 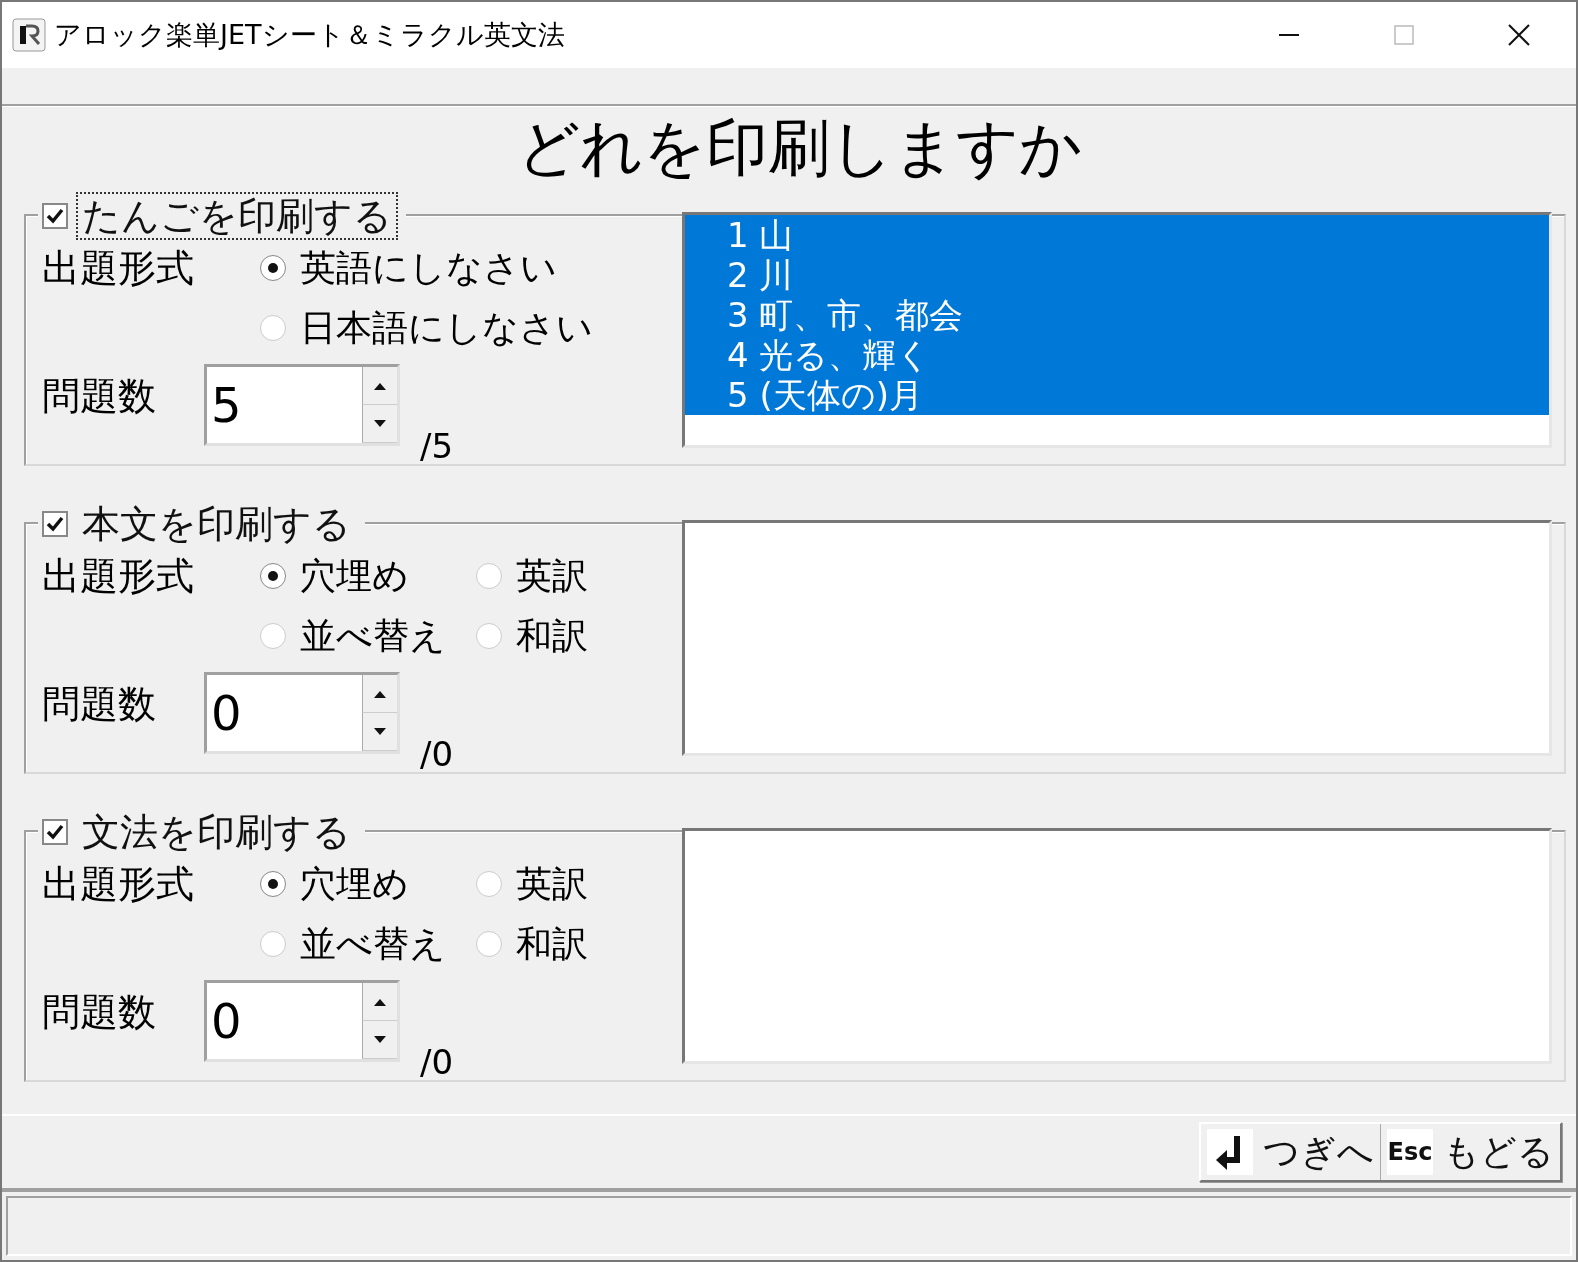 What do you see at coordinates (237, 216) in the screenshot?
I see `section-checkbox-label: たんごを印刷する` at bounding box center [237, 216].